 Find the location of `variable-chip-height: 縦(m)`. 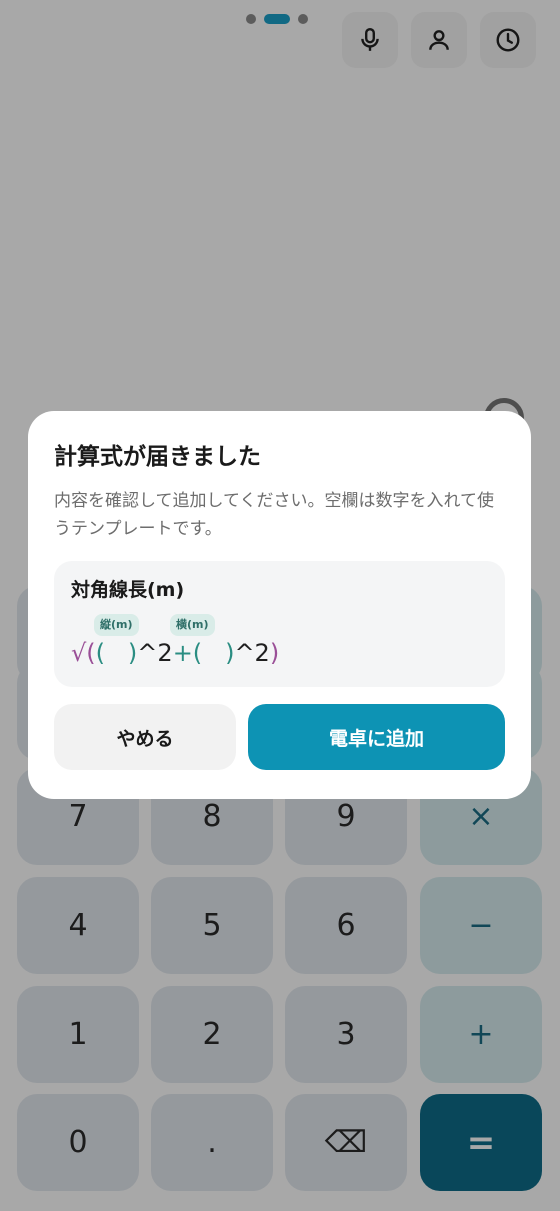

variable-chip-height: 縦(m) is located at coordinates (116, 625).